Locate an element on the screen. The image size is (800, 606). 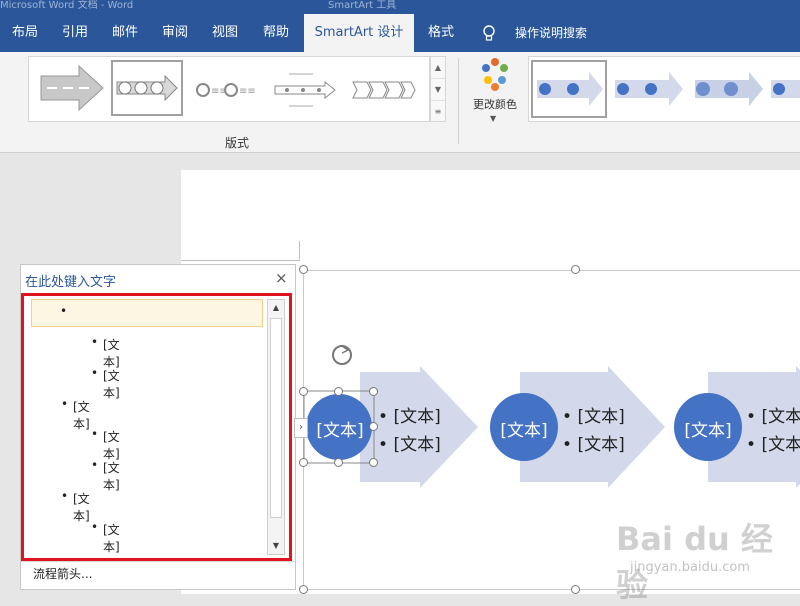
style-moderate is located at coordinates (649, 89).